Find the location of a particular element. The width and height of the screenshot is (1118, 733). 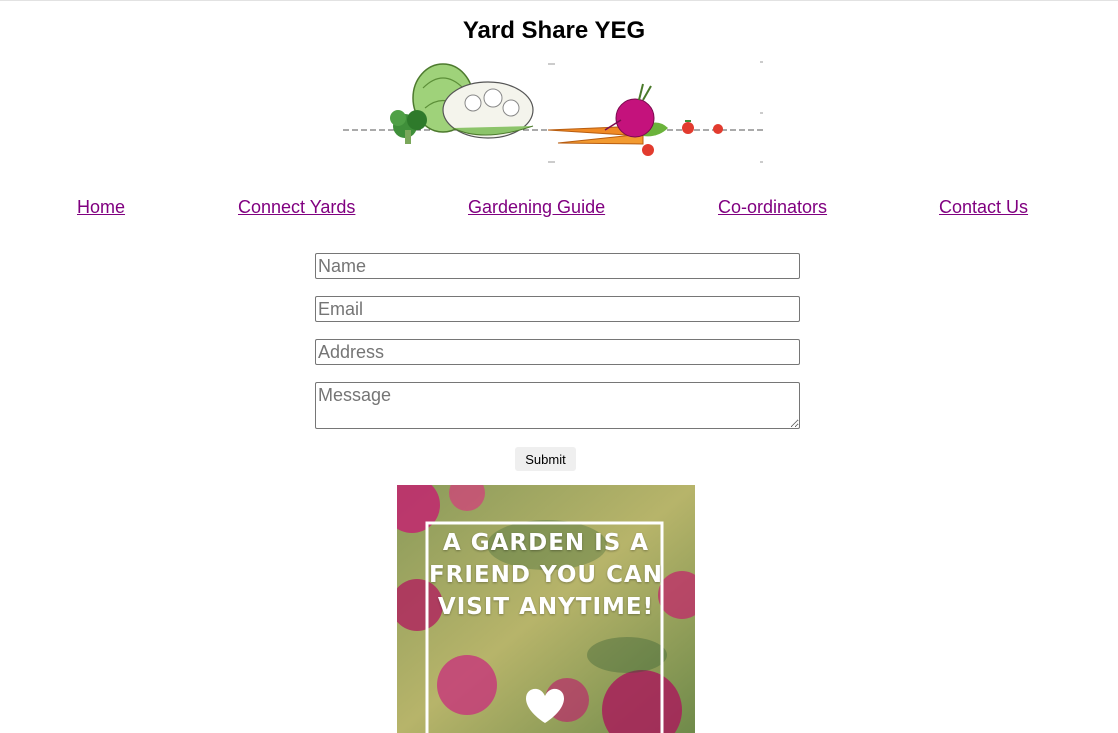

poster-line-3: VISIT ANYTIME! is located at coordinates (546, 607).